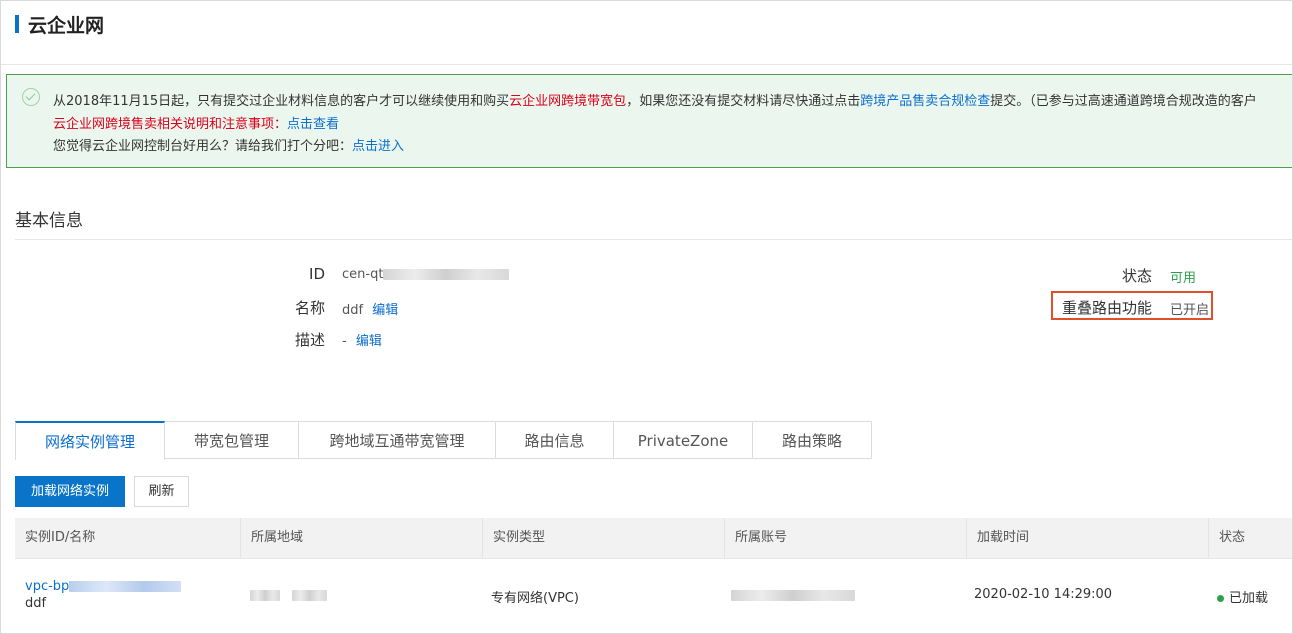  Describe the element at coordinates (369, 341) in the screenshot. I see `edit-description-link: 编辑` at that location.